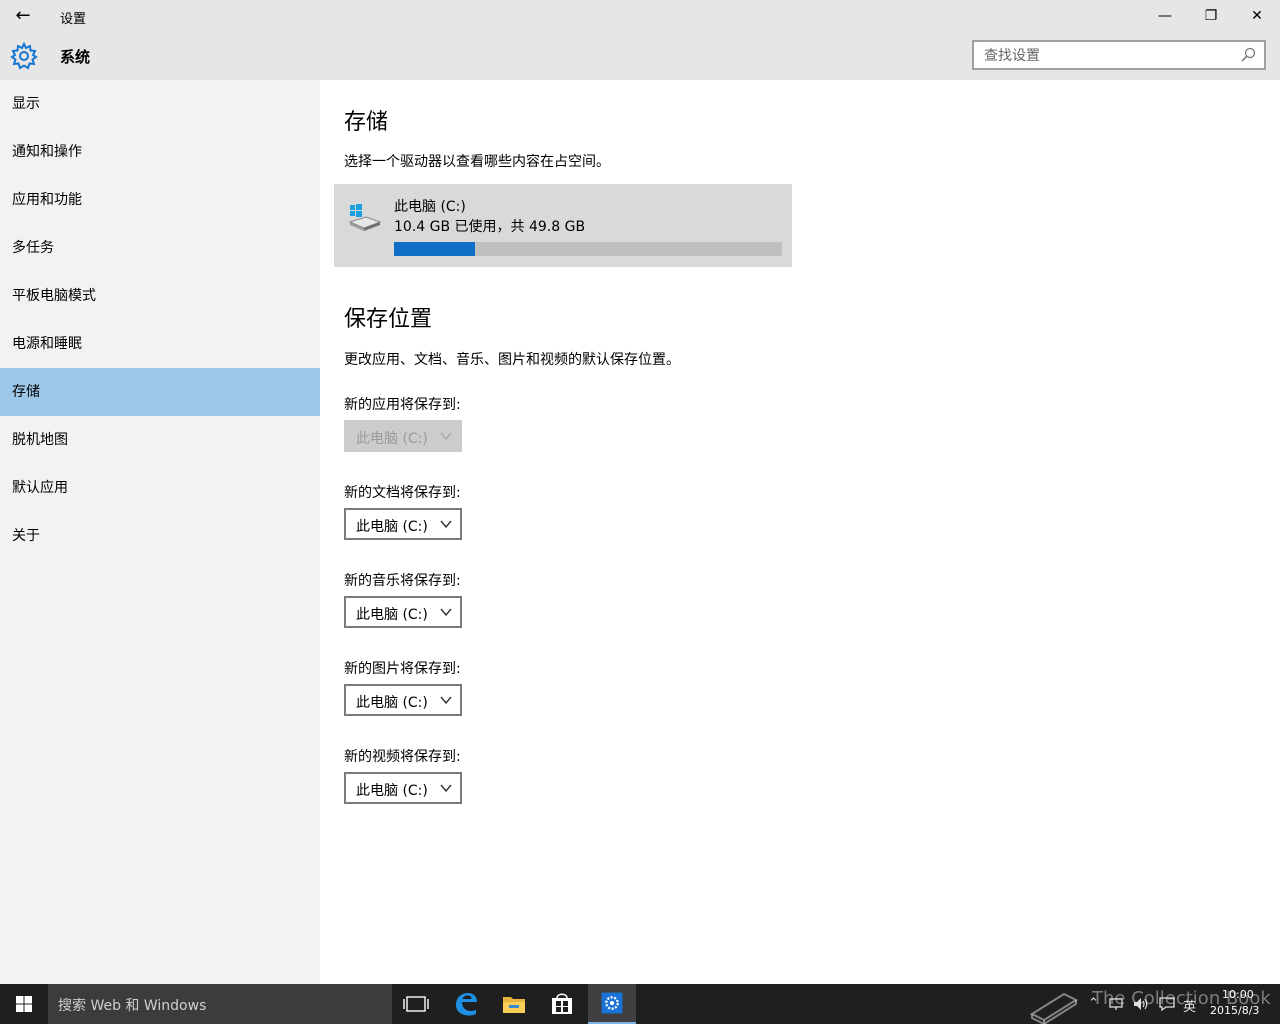  Describe the element at coordinates (1248, 55) in the screenshot. I see `search-icon` at that location.